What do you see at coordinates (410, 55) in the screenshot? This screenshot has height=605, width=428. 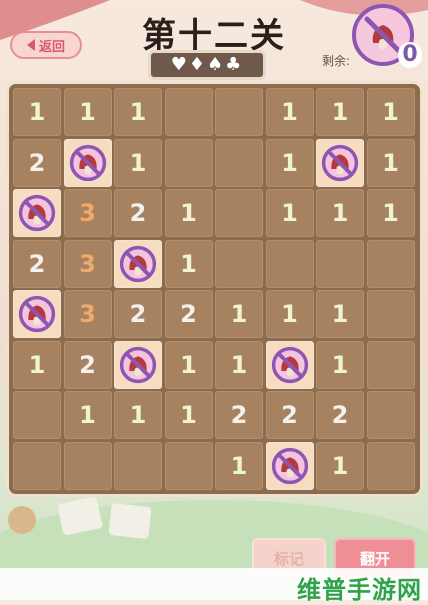 I see `remaining-count: 0` at bounding box center [410, 55].